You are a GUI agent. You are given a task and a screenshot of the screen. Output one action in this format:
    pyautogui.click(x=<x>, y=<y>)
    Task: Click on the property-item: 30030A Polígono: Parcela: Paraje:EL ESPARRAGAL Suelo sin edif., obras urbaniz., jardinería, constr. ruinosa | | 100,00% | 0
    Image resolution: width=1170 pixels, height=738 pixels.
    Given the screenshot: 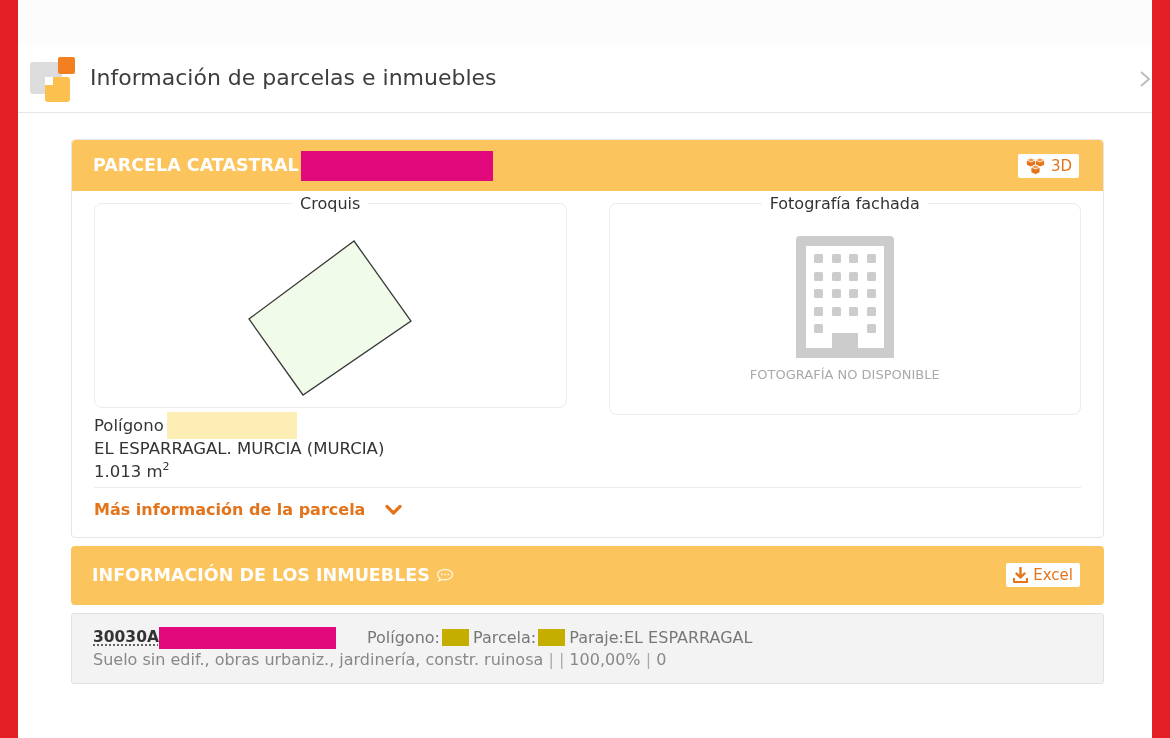 What is the action you would take?
    pyautogui.click(x=587, y=648)
    